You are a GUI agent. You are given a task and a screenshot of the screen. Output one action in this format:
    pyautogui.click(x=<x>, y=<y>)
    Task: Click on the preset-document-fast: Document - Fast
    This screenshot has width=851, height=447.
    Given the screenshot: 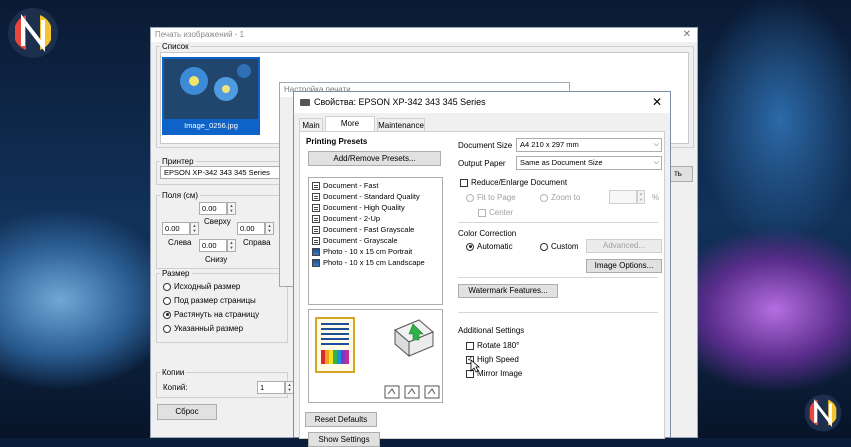 What is the action you would take?
    pyautogui.click(x=345, y=185)
    